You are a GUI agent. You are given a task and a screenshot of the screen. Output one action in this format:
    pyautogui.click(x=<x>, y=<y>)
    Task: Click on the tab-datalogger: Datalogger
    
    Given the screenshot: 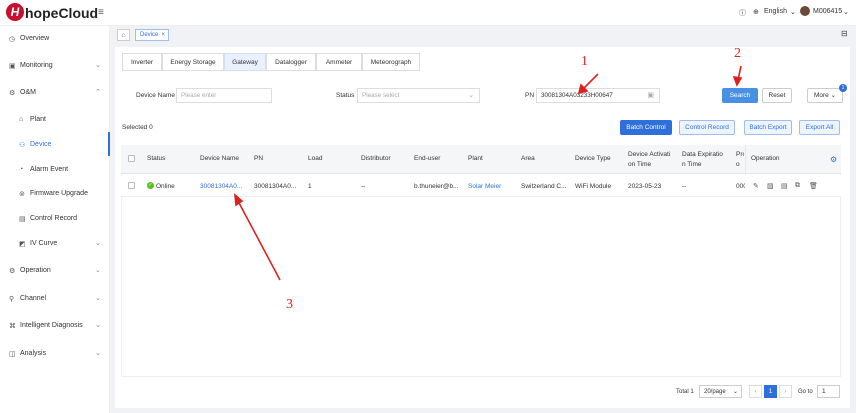 What is the action you would take?
    pyautogui.click(x=291, y=62)
    